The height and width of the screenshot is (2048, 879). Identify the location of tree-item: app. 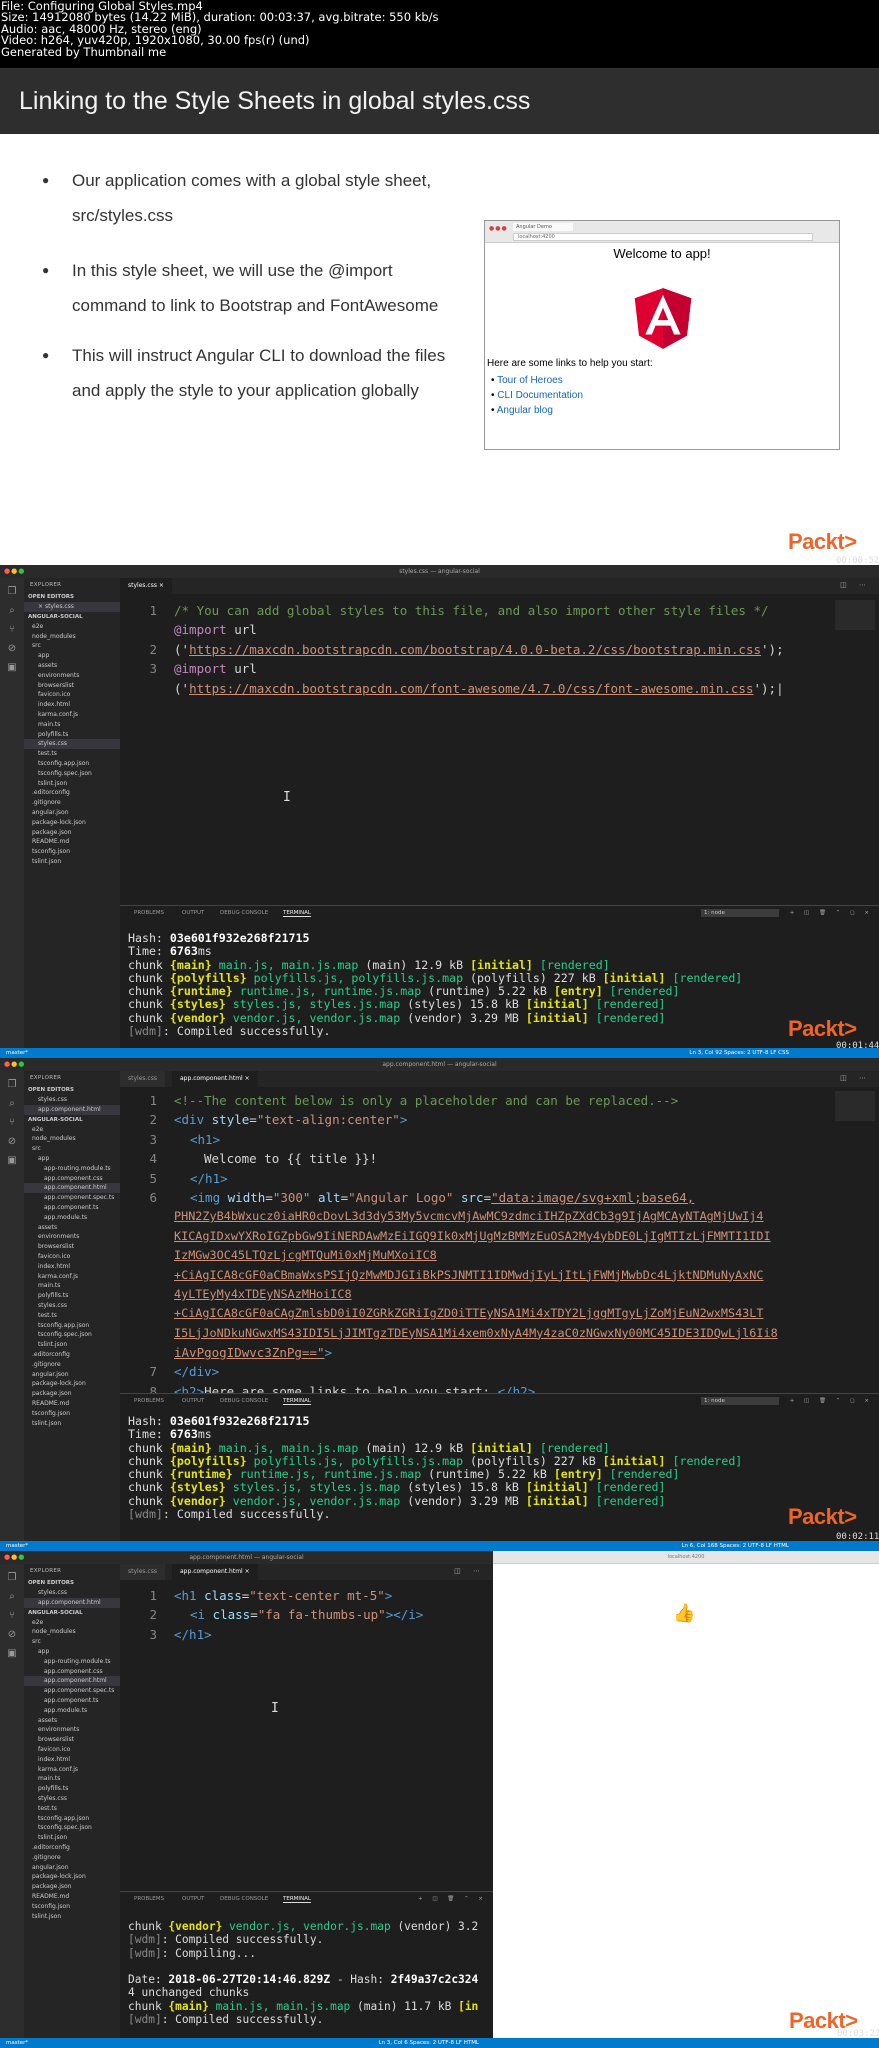
(72, 1652).